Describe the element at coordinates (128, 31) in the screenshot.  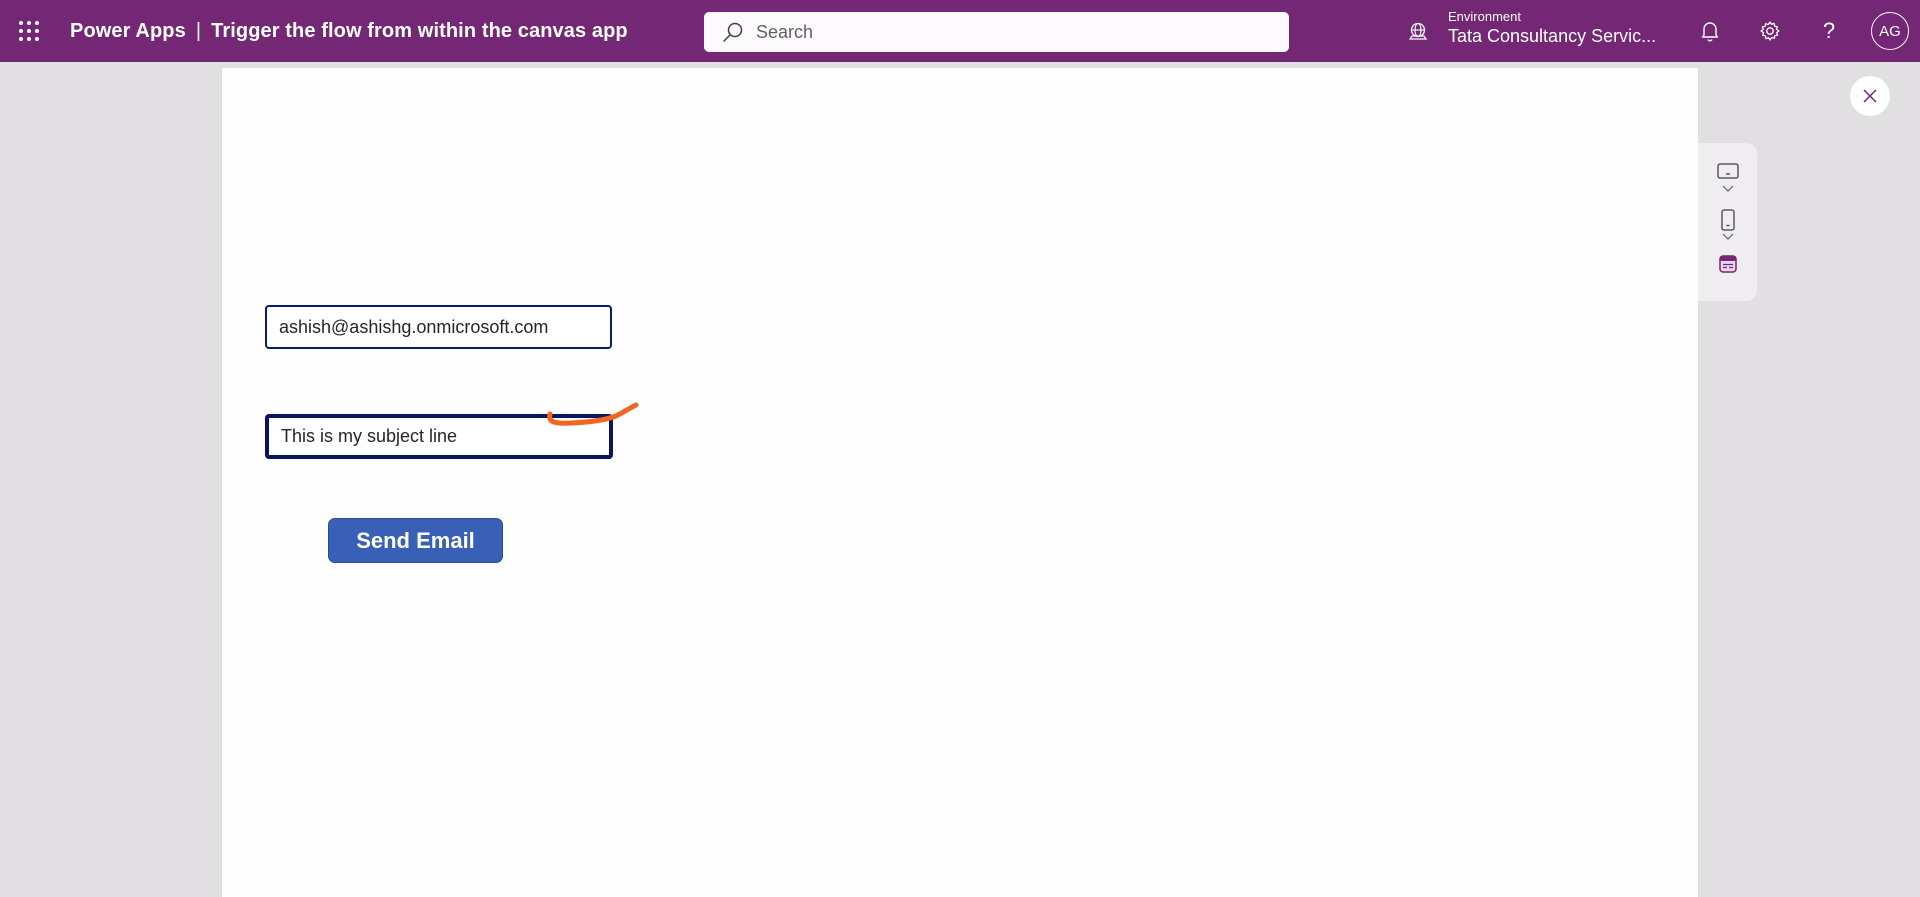
I see `product-name: Power Apps` at that location.